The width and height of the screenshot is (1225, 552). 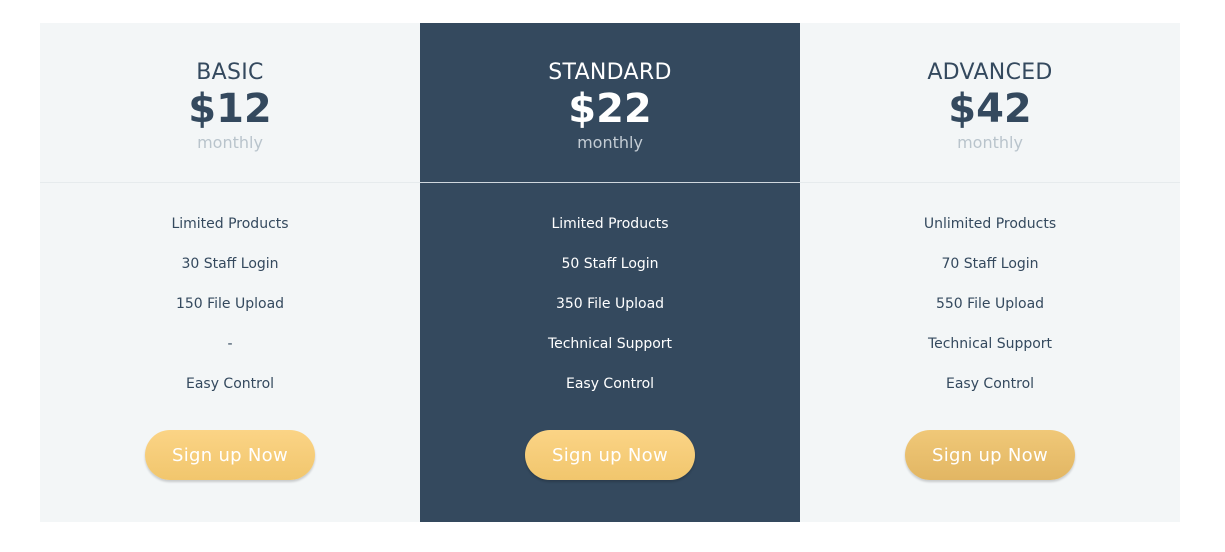 I want to click on plan-price: $42, so click(x=990, y=109).